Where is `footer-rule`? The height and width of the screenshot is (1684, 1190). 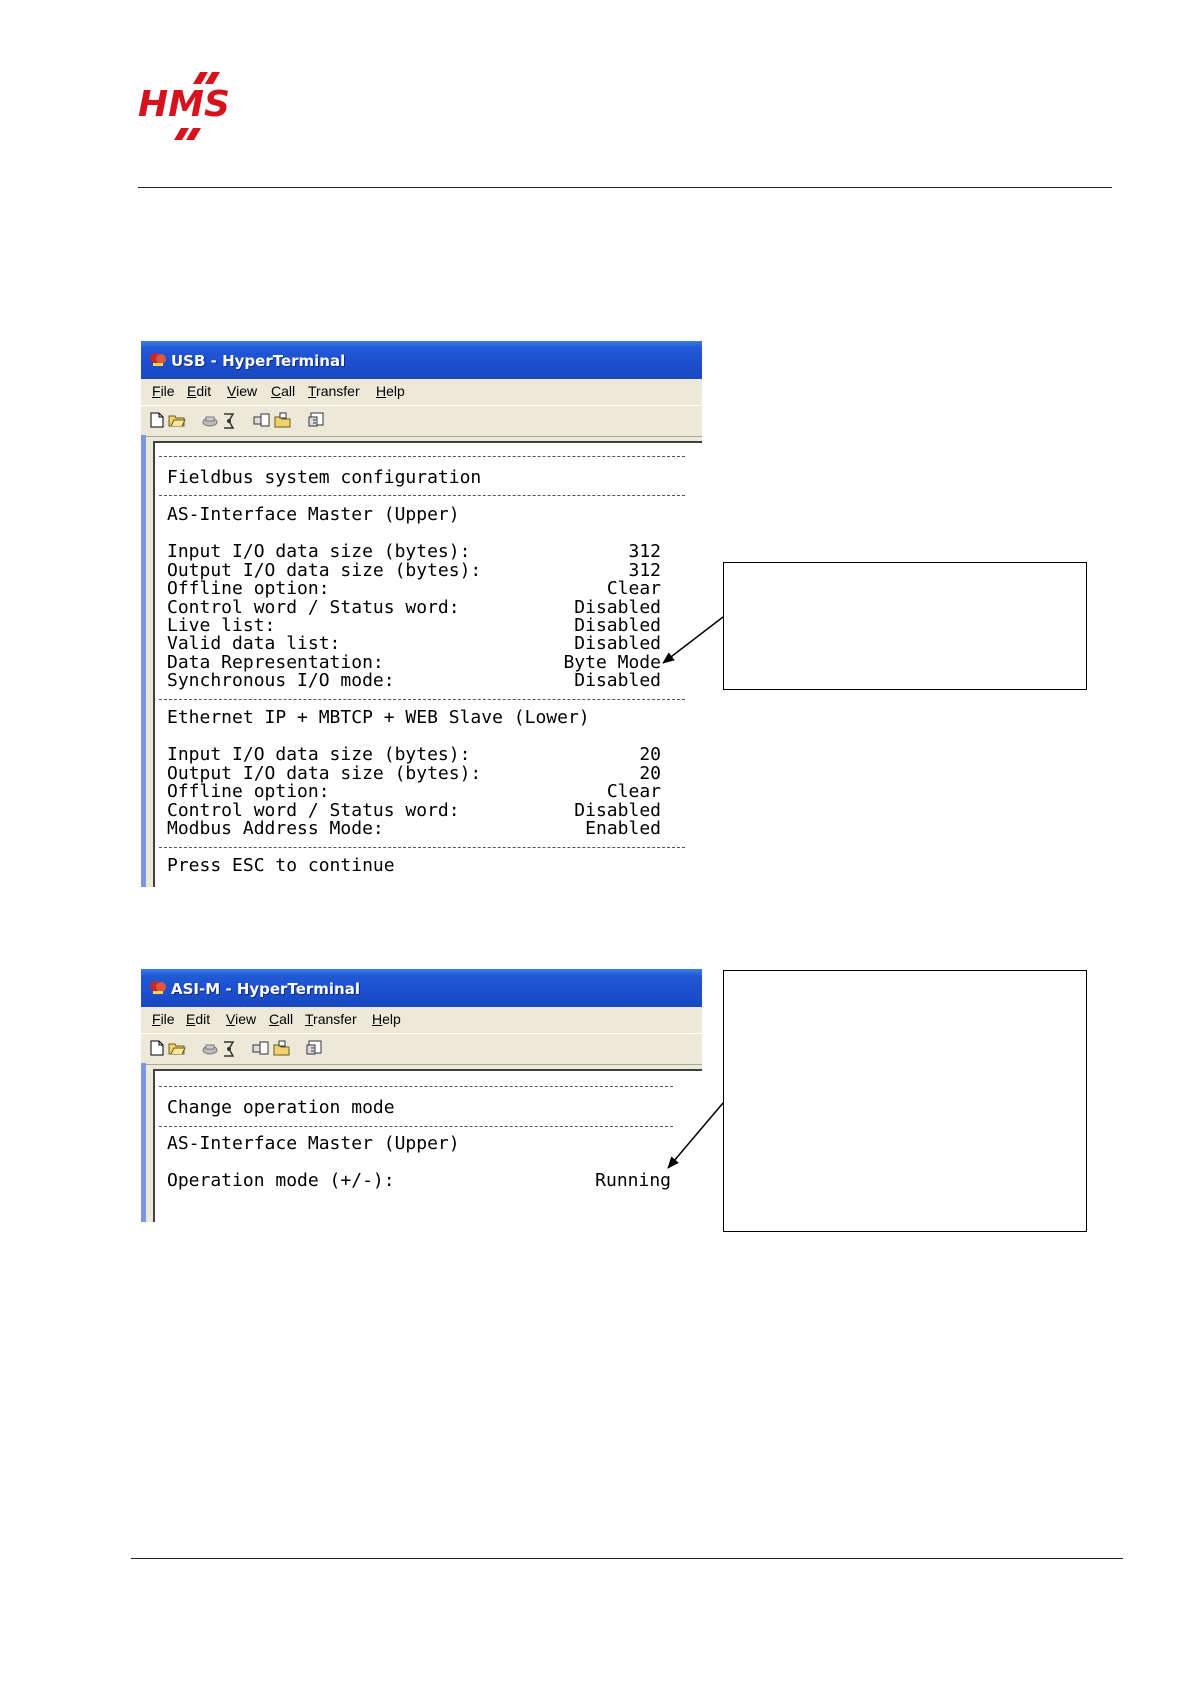
footer-rule is located at coordinates (627, 1558).